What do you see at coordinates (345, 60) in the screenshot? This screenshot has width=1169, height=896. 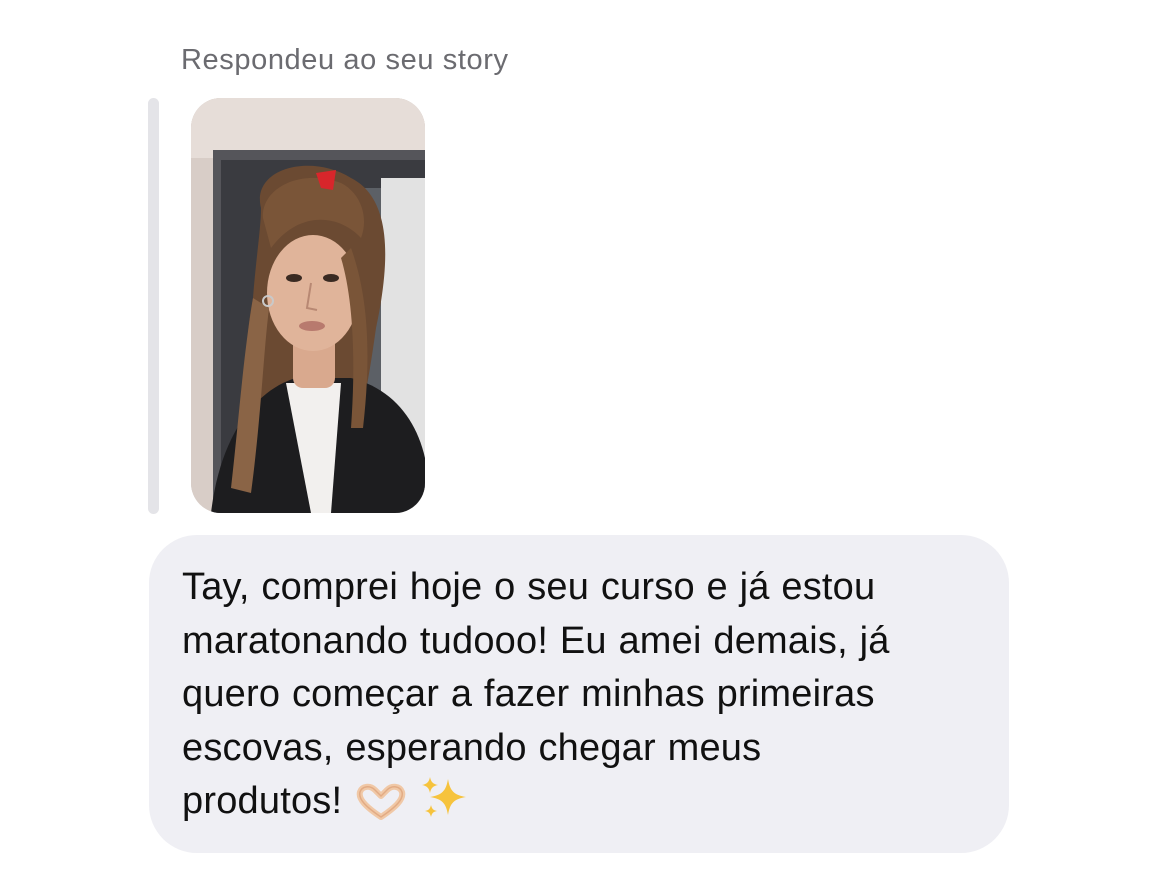 I see `story-reply-caption: Respondeu ao seu story` at bounding box center [345, 60].